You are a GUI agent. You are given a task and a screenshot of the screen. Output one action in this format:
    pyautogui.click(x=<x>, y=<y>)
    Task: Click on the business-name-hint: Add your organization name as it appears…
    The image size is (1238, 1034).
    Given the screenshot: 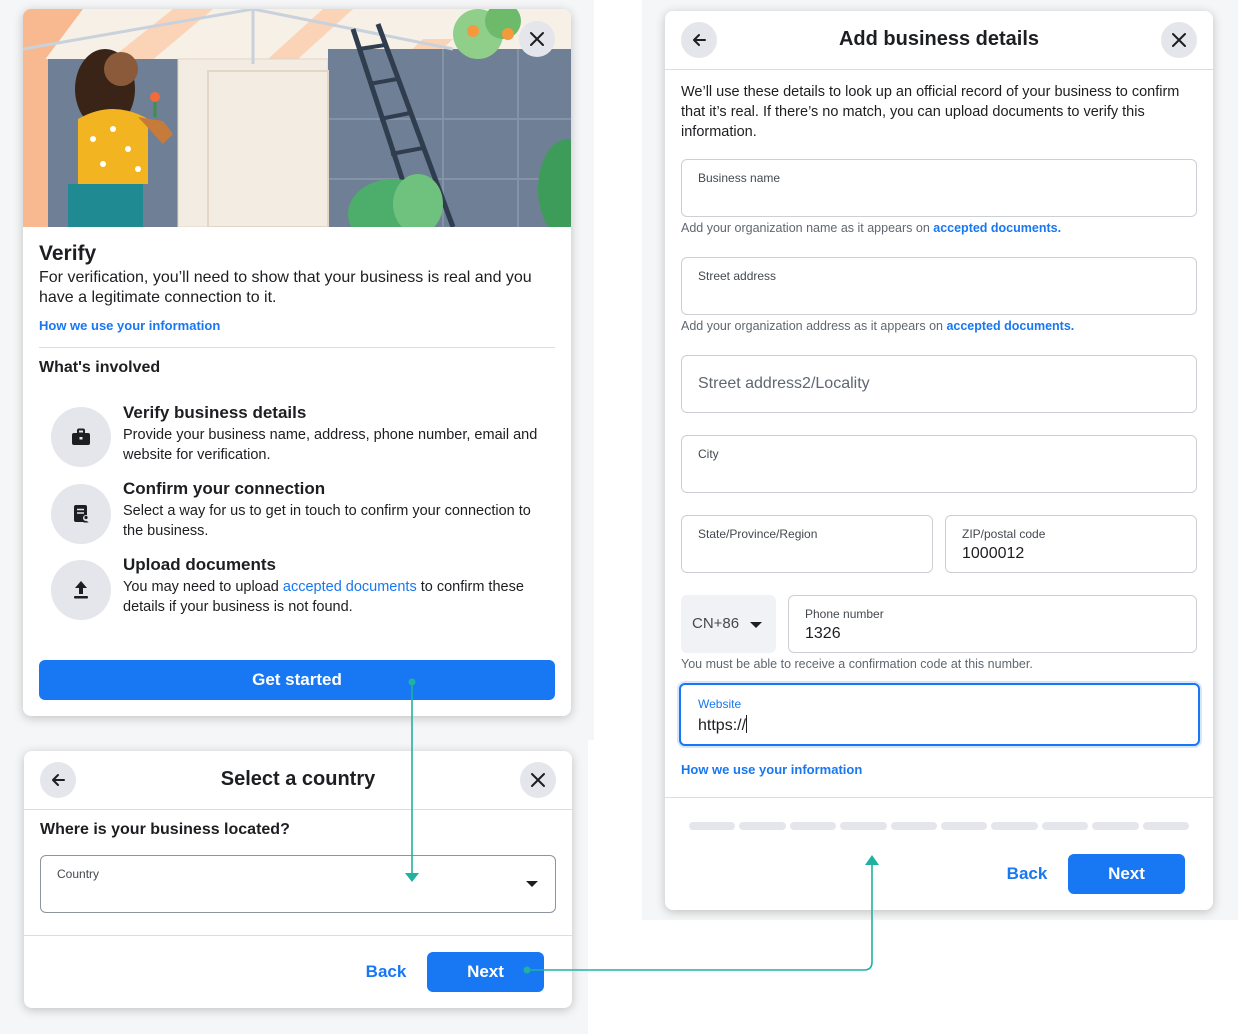 What is the action you would take?
    pyautogui.click(x=871, y=228)
    